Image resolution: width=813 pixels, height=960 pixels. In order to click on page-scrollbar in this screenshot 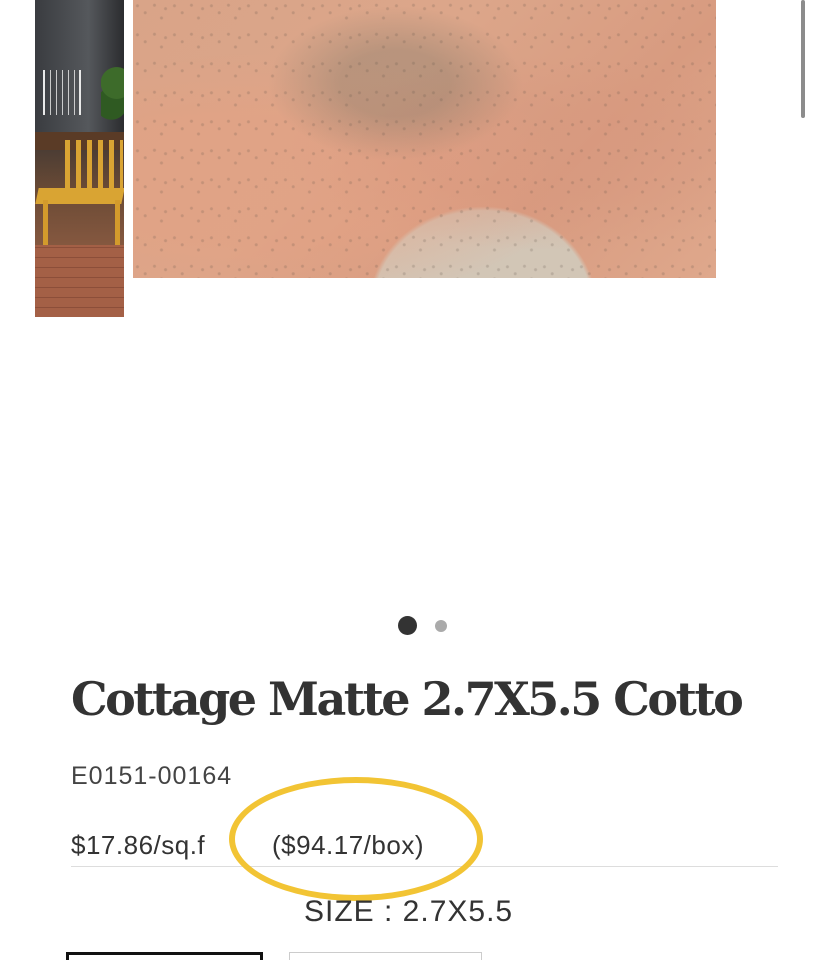, I will do `click(803, 59)`.